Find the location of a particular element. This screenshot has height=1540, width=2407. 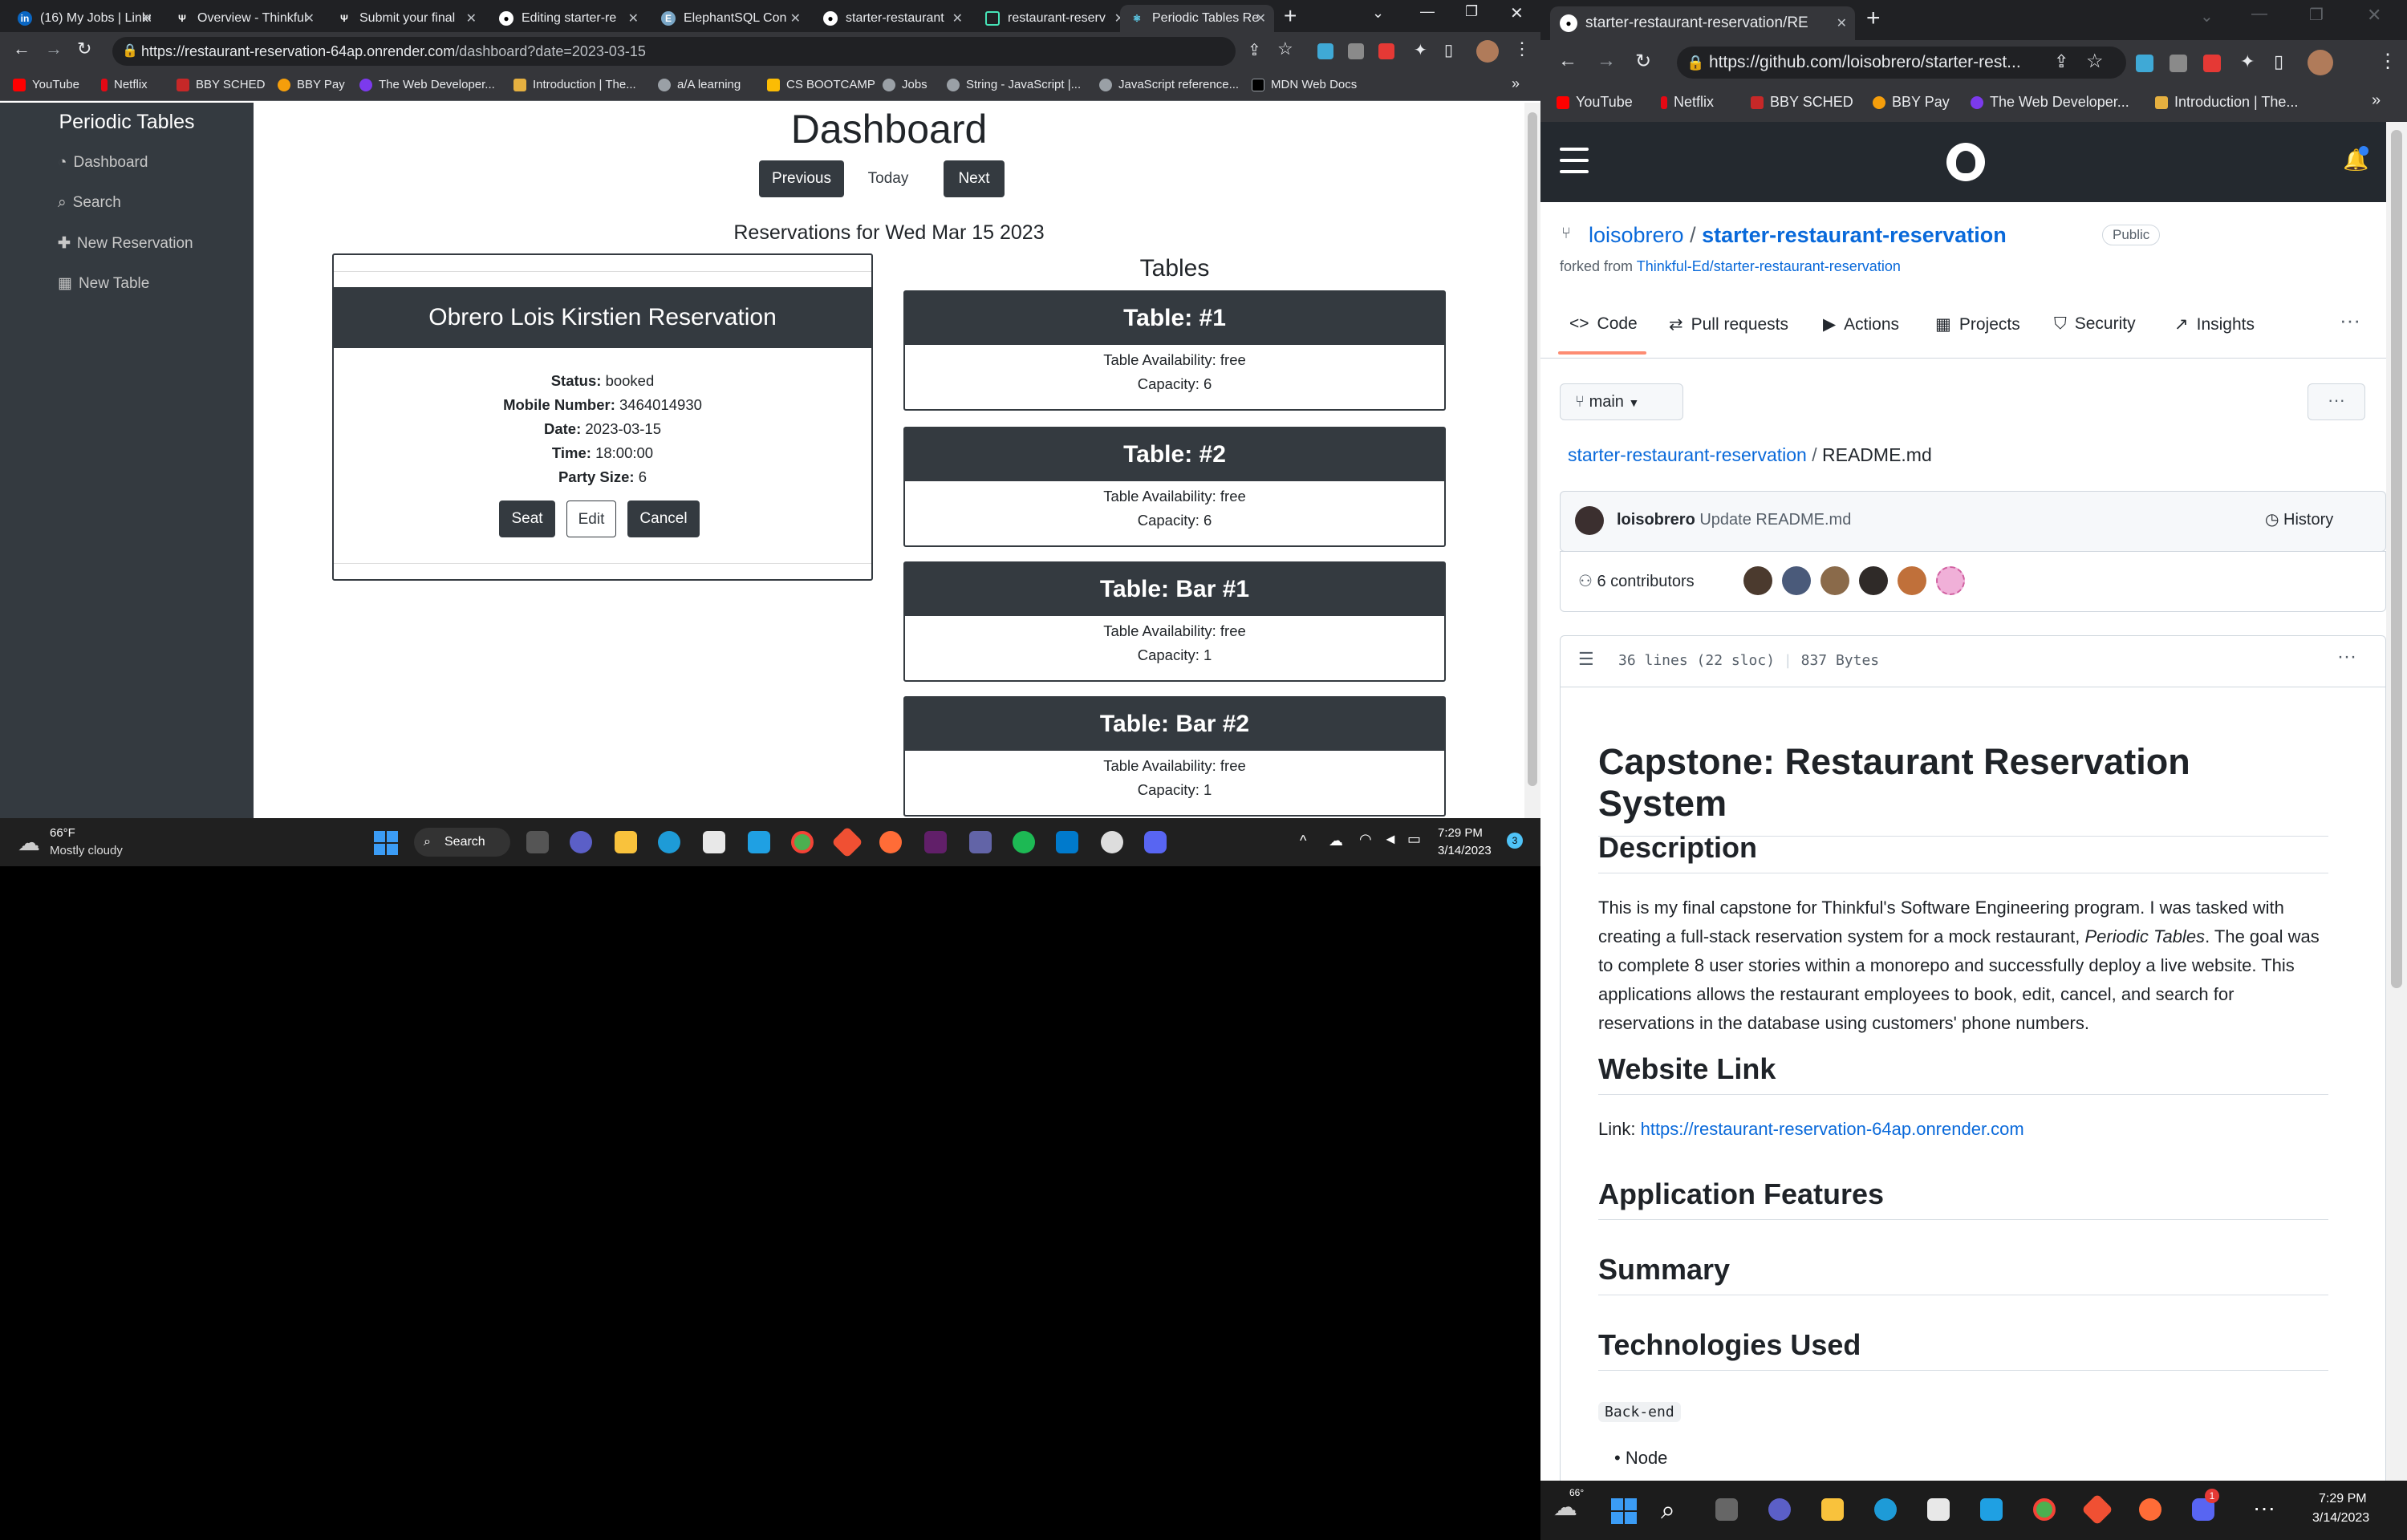

minimize-button: — is located at coordinates (1427, 11).